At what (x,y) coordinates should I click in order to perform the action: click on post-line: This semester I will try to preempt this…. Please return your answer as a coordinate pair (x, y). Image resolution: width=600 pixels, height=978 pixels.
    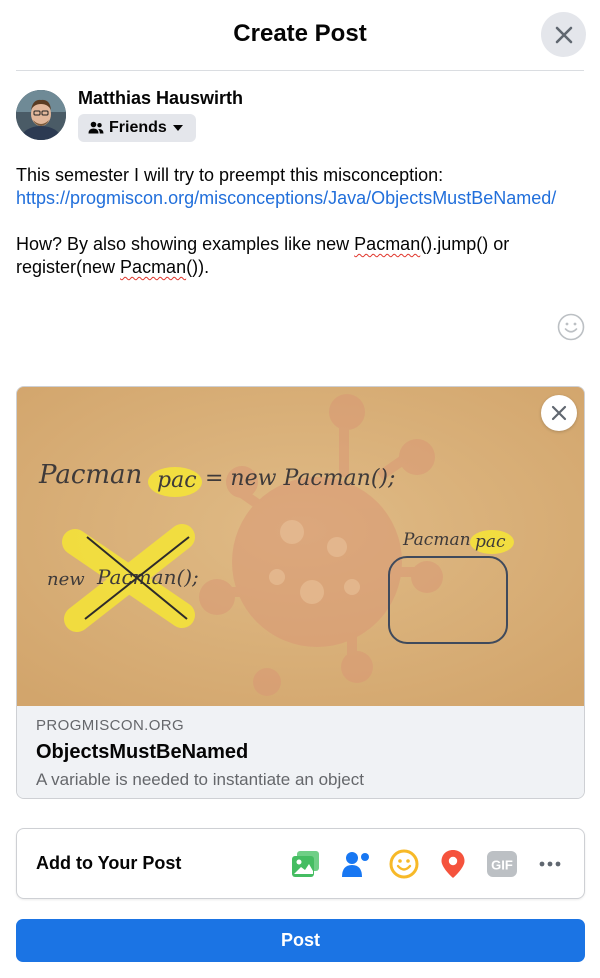
    Looking at the image, I should click on (230, 175).